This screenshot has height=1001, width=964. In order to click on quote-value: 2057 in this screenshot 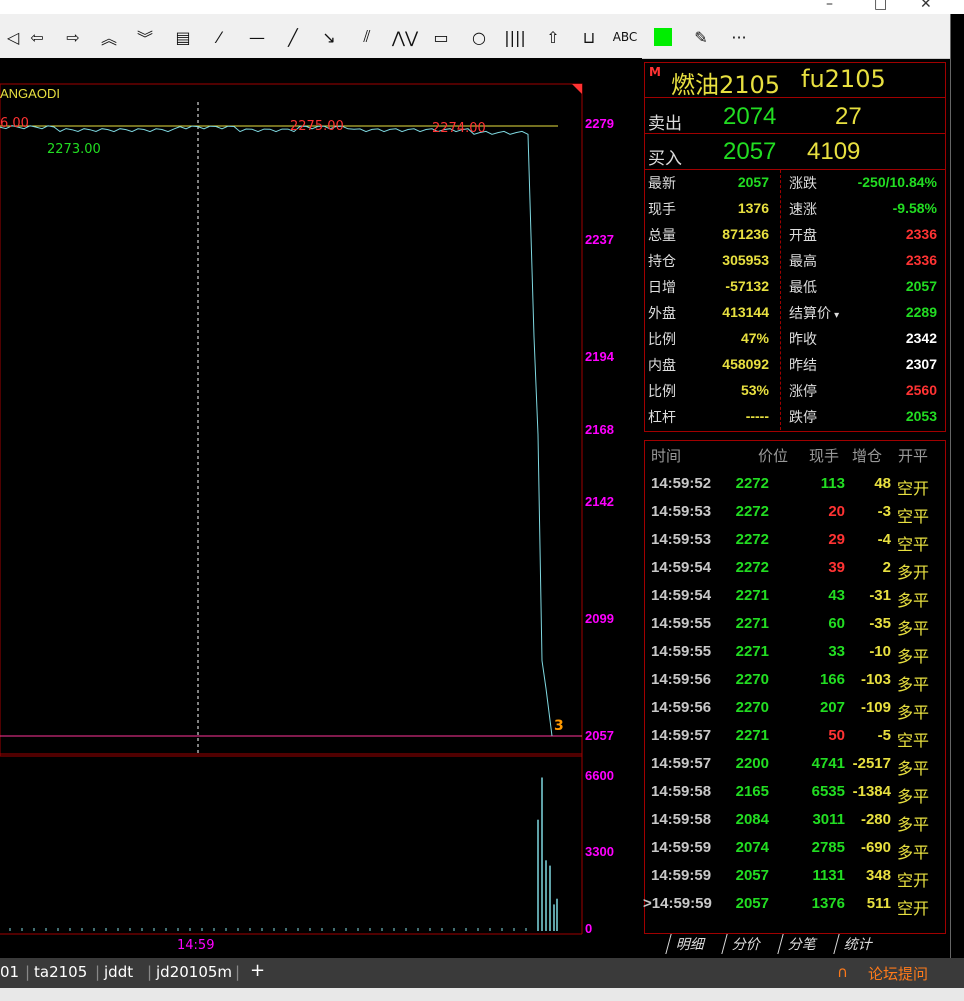, I will do `click(921, 286)`.